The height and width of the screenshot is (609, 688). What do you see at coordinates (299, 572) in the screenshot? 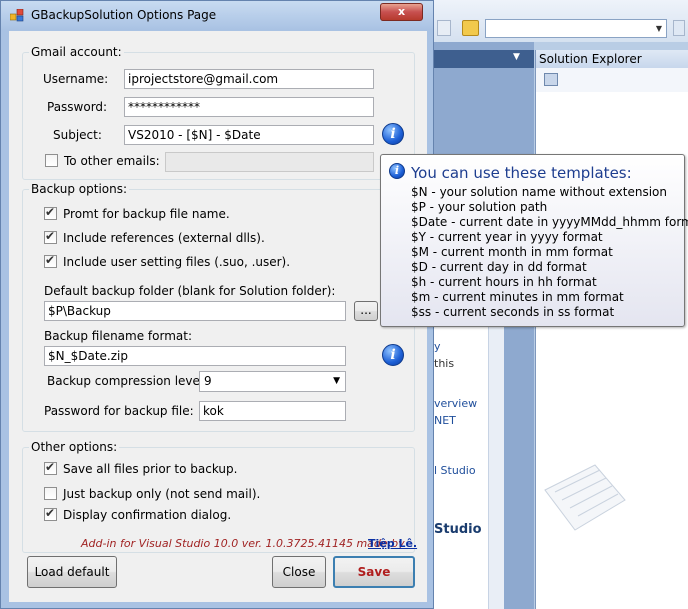
I see `close-button: Close` at bounding box center [299, 572].